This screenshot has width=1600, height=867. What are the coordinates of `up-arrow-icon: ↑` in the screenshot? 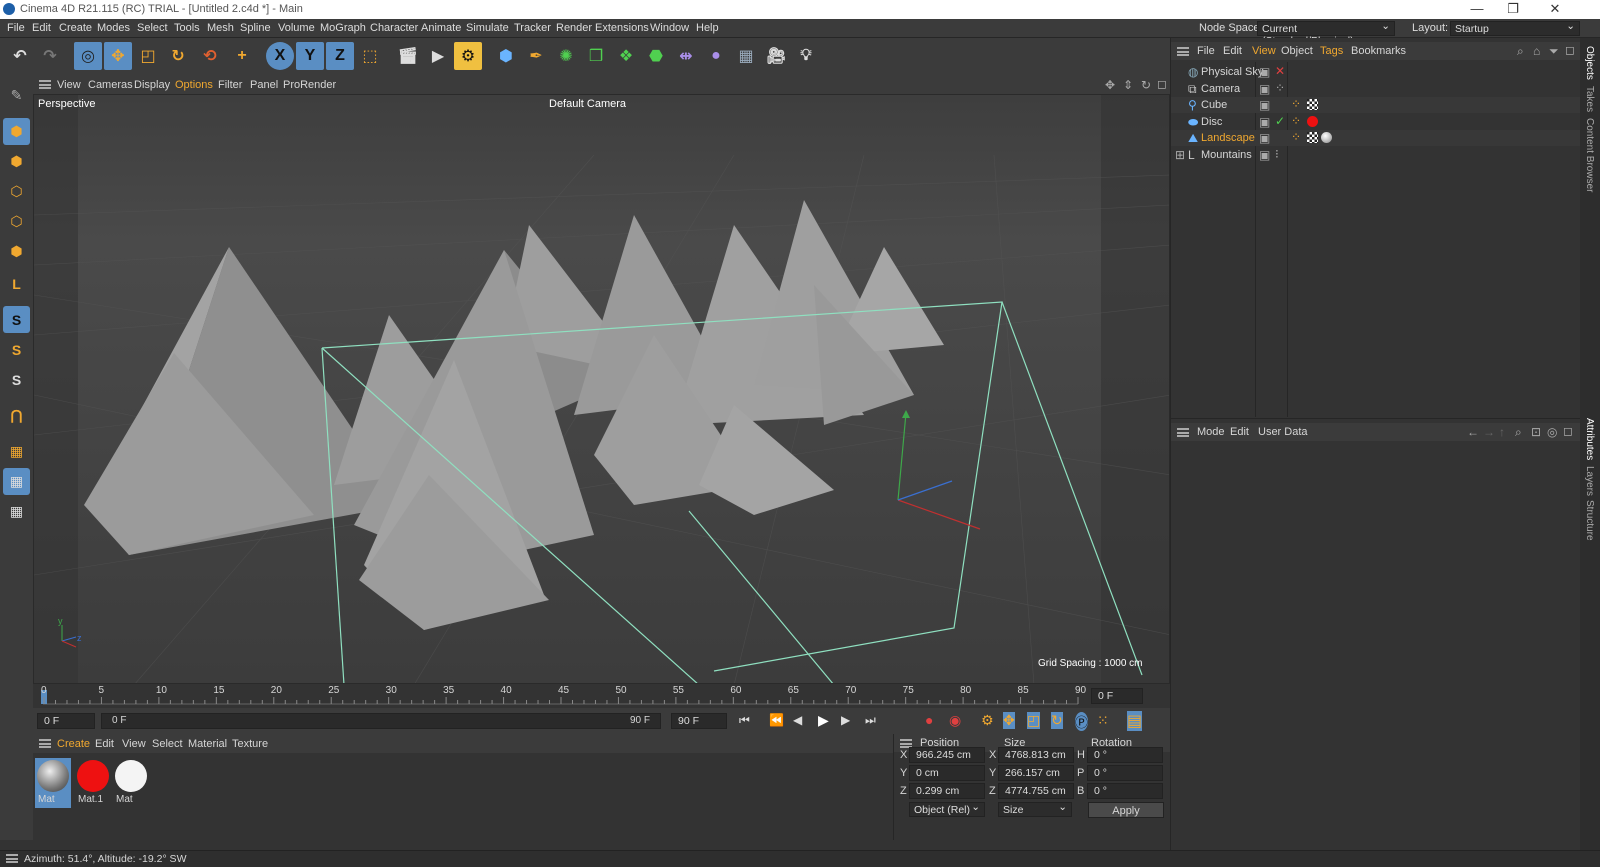 It's located at (1502, 432).